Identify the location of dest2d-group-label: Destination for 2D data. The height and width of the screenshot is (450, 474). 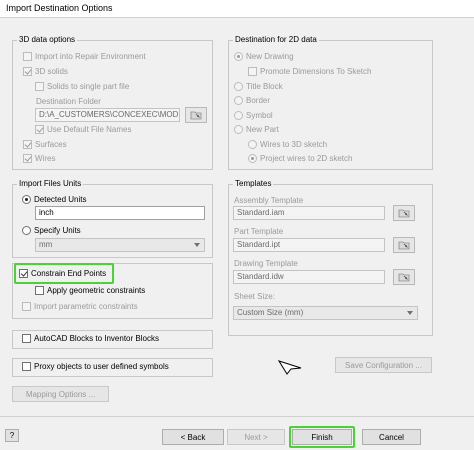
(276, 40).